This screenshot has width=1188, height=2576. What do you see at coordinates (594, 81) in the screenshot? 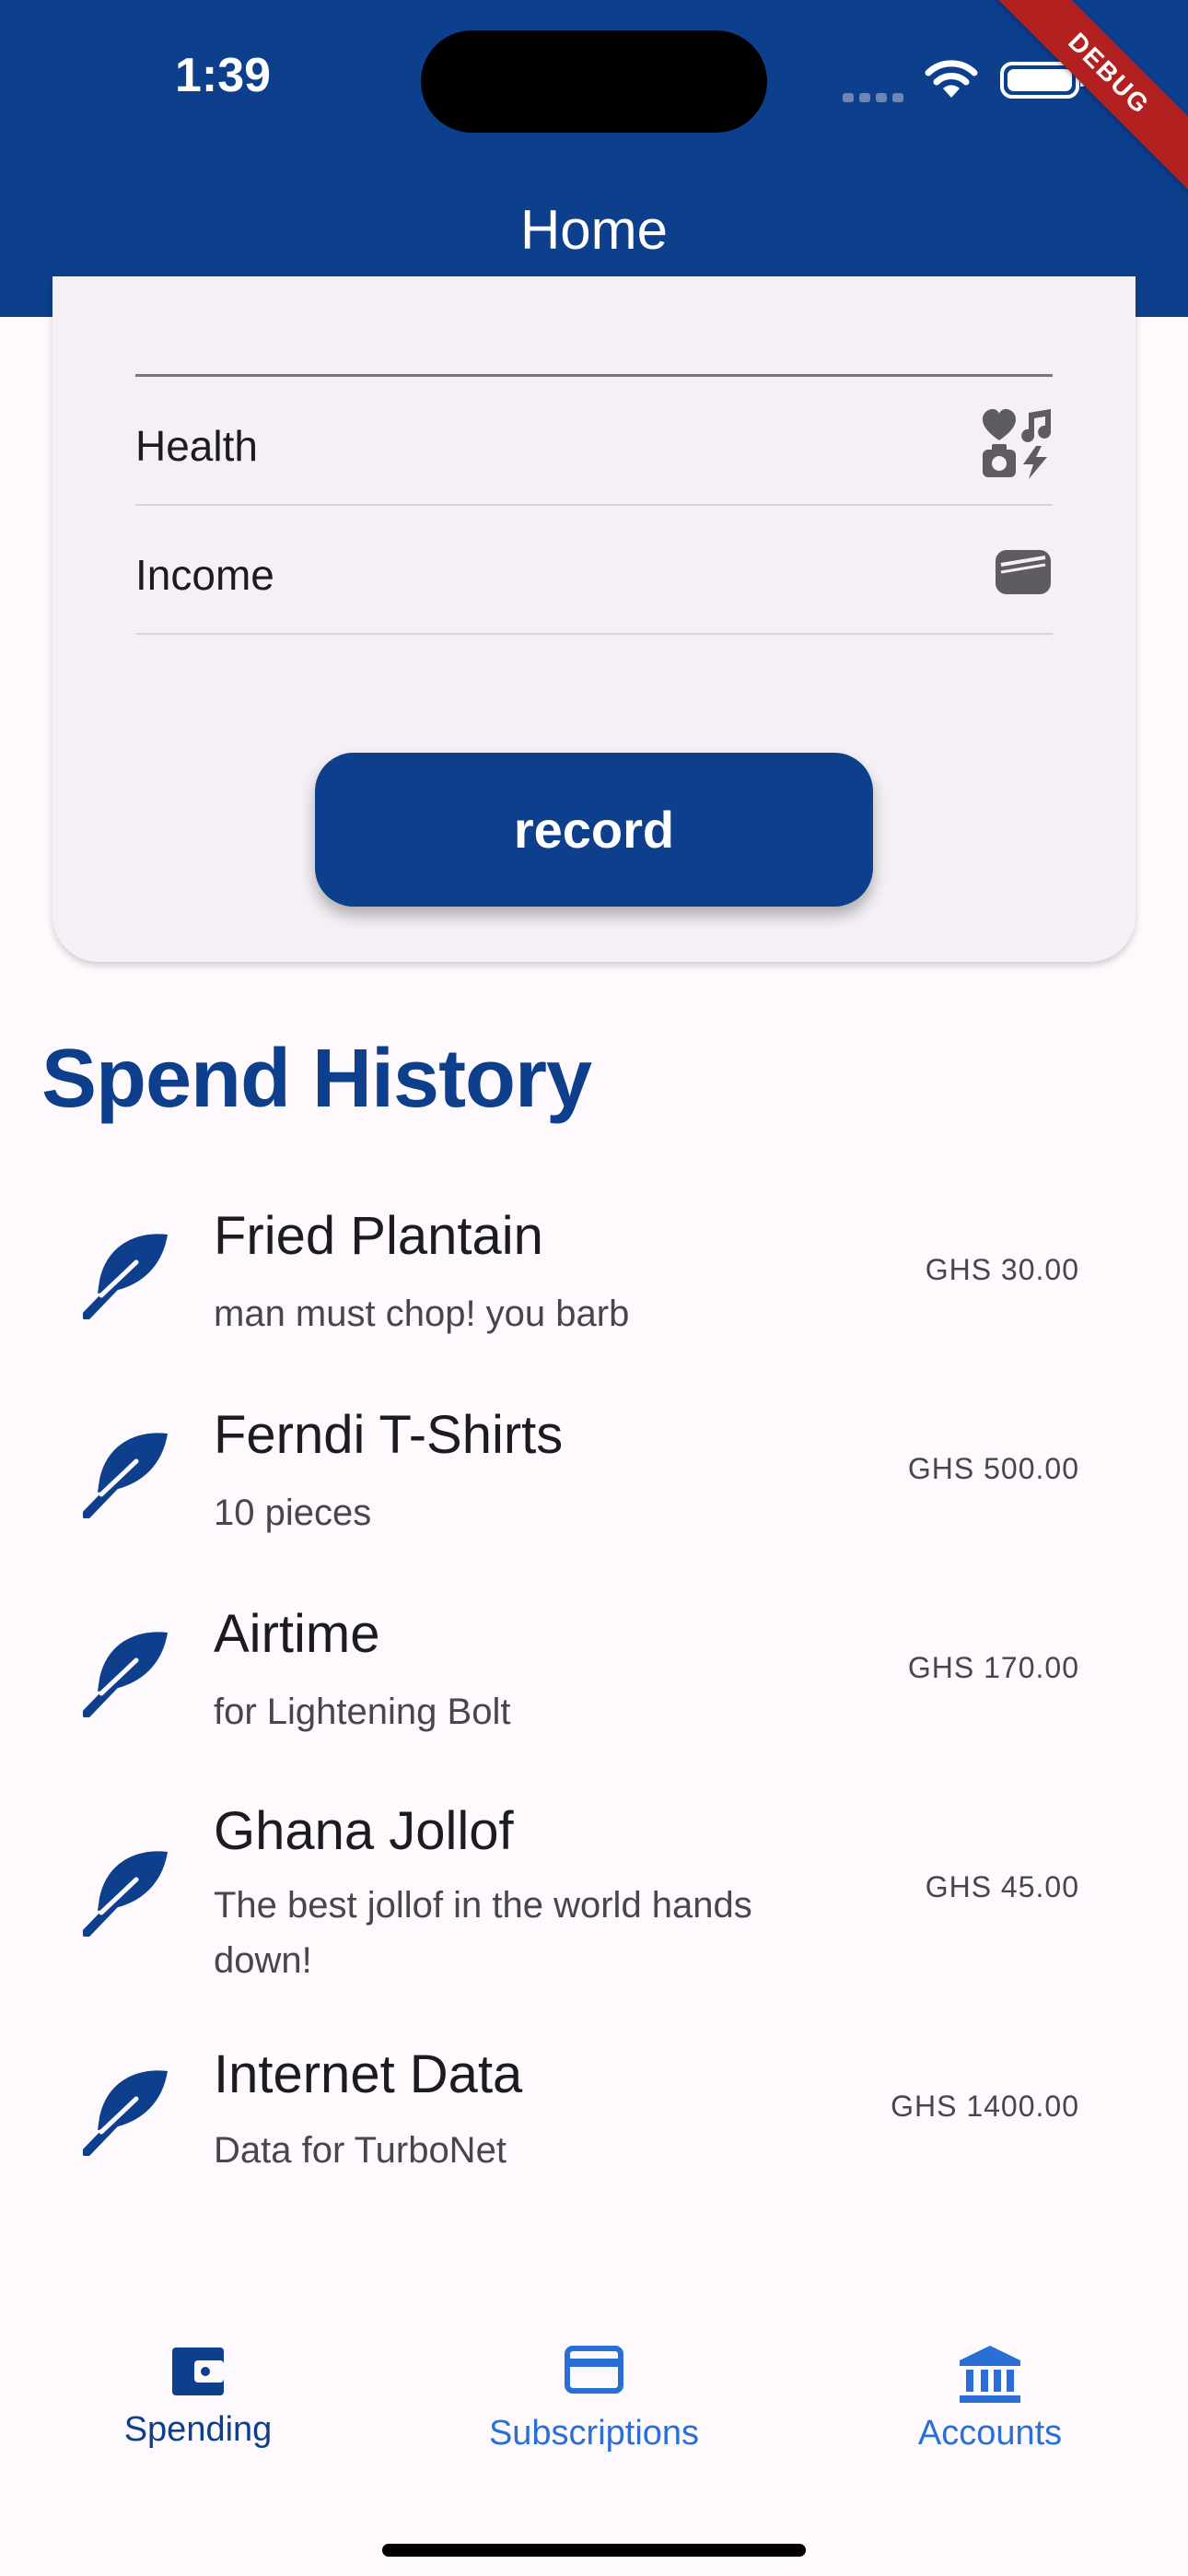
I see `dynamic-island` at bounding box center [594, 81].